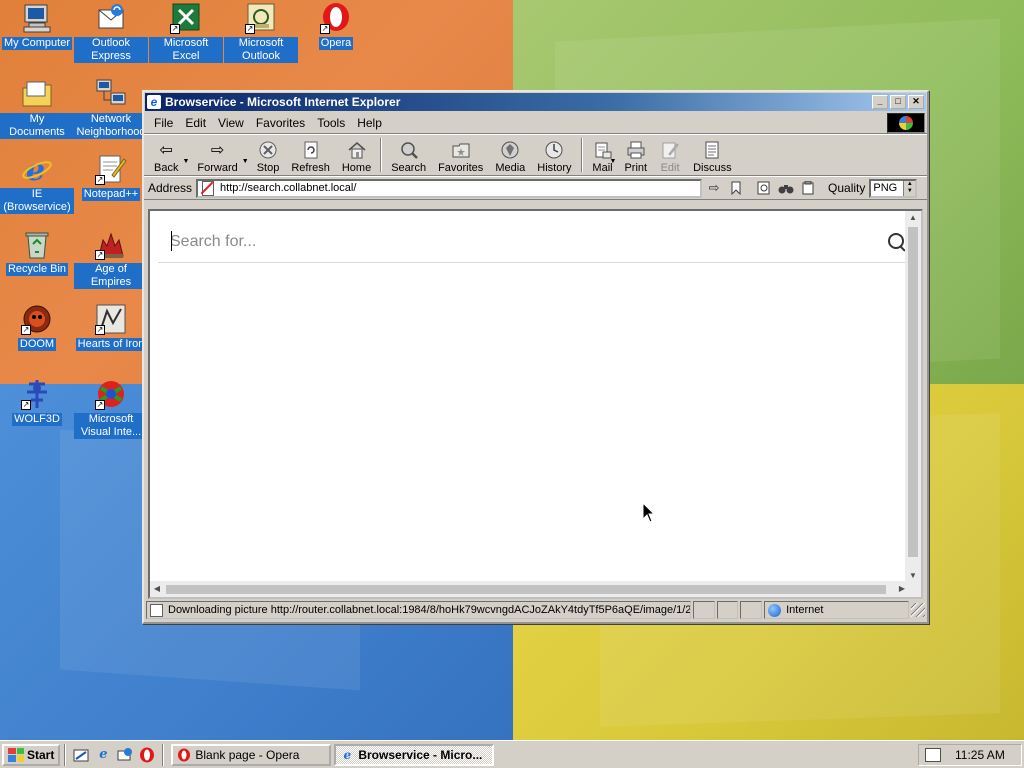  I want to click on bookmark-icon, so click(736, 188).